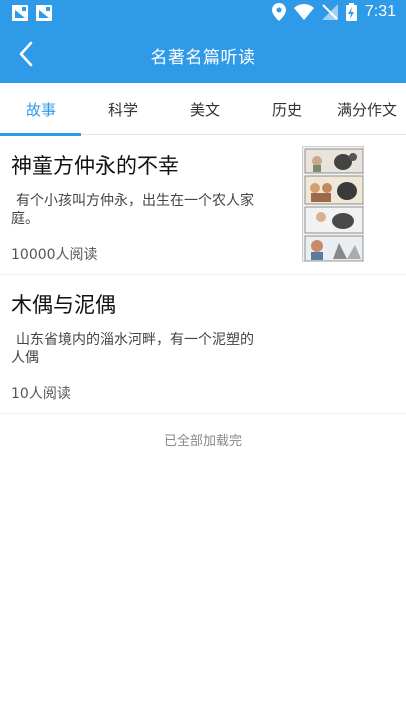 The image size is (406, 725). I want to click on app-bar: 名著名篇听读, so click(203, 54).